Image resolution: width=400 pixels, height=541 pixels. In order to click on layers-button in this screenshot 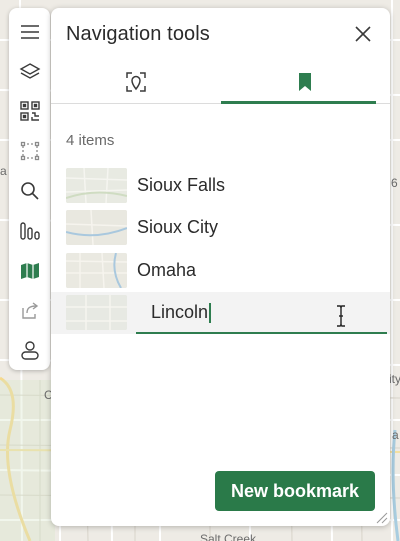, I will do `click(29, 72)`.